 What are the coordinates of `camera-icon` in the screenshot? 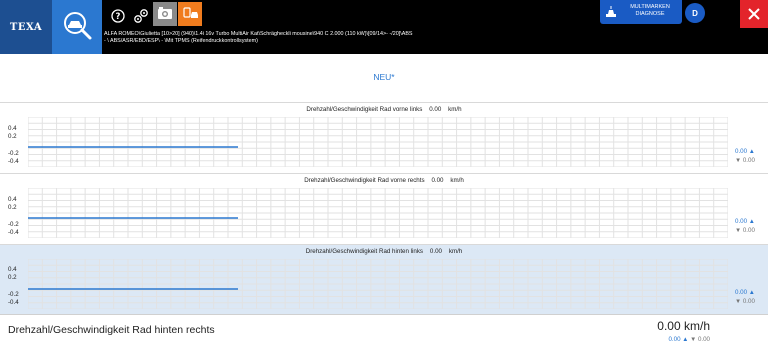 It's located at (165, 13).